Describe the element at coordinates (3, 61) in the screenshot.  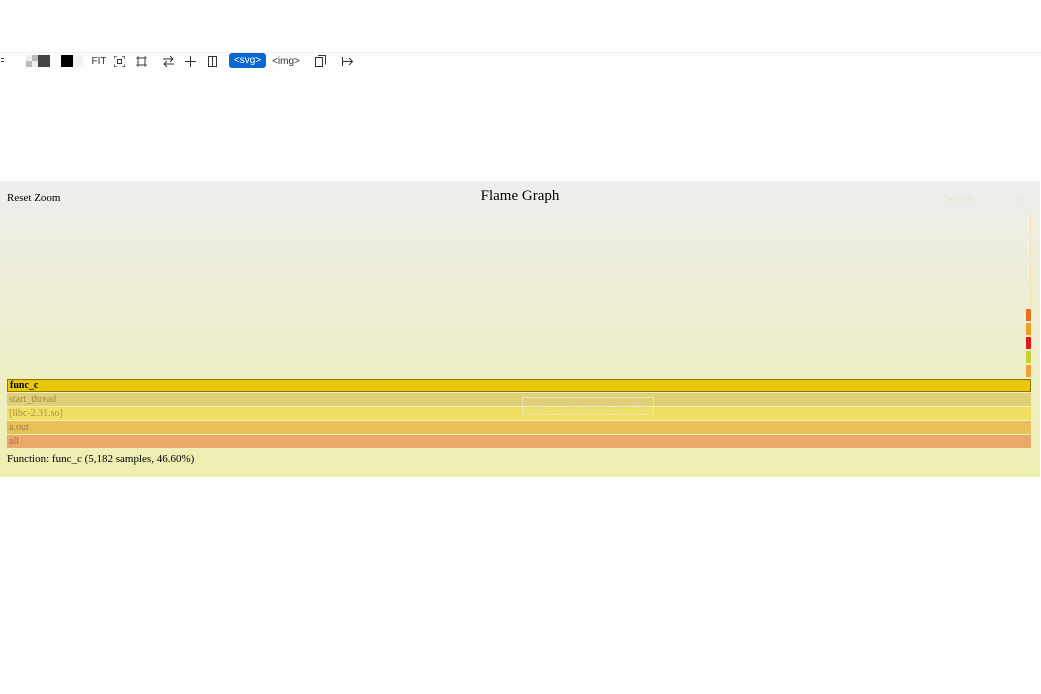
I see `menu-icon` at that location.